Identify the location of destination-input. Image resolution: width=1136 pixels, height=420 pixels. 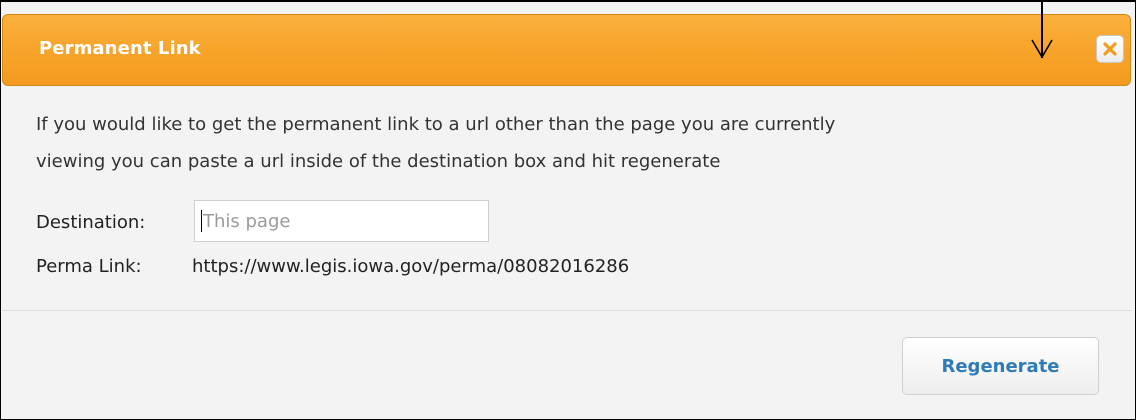
(341, 221).